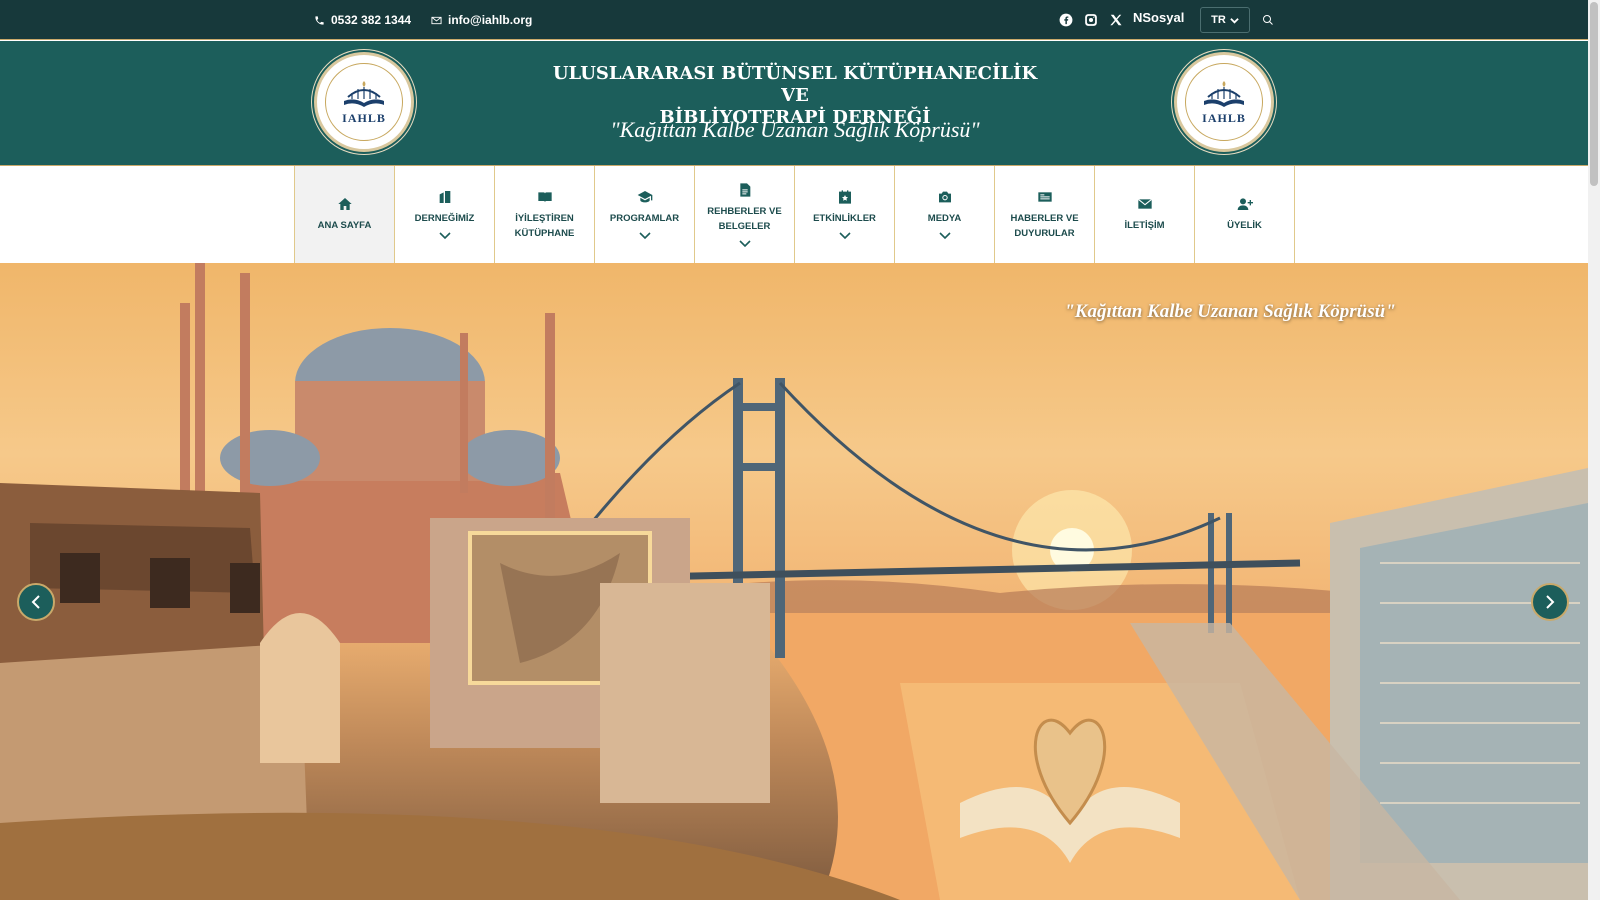 The height and width of the screenshot is (900, 1600). I want to click on nav-label: PROGRAMLAR, so click(644, 218).